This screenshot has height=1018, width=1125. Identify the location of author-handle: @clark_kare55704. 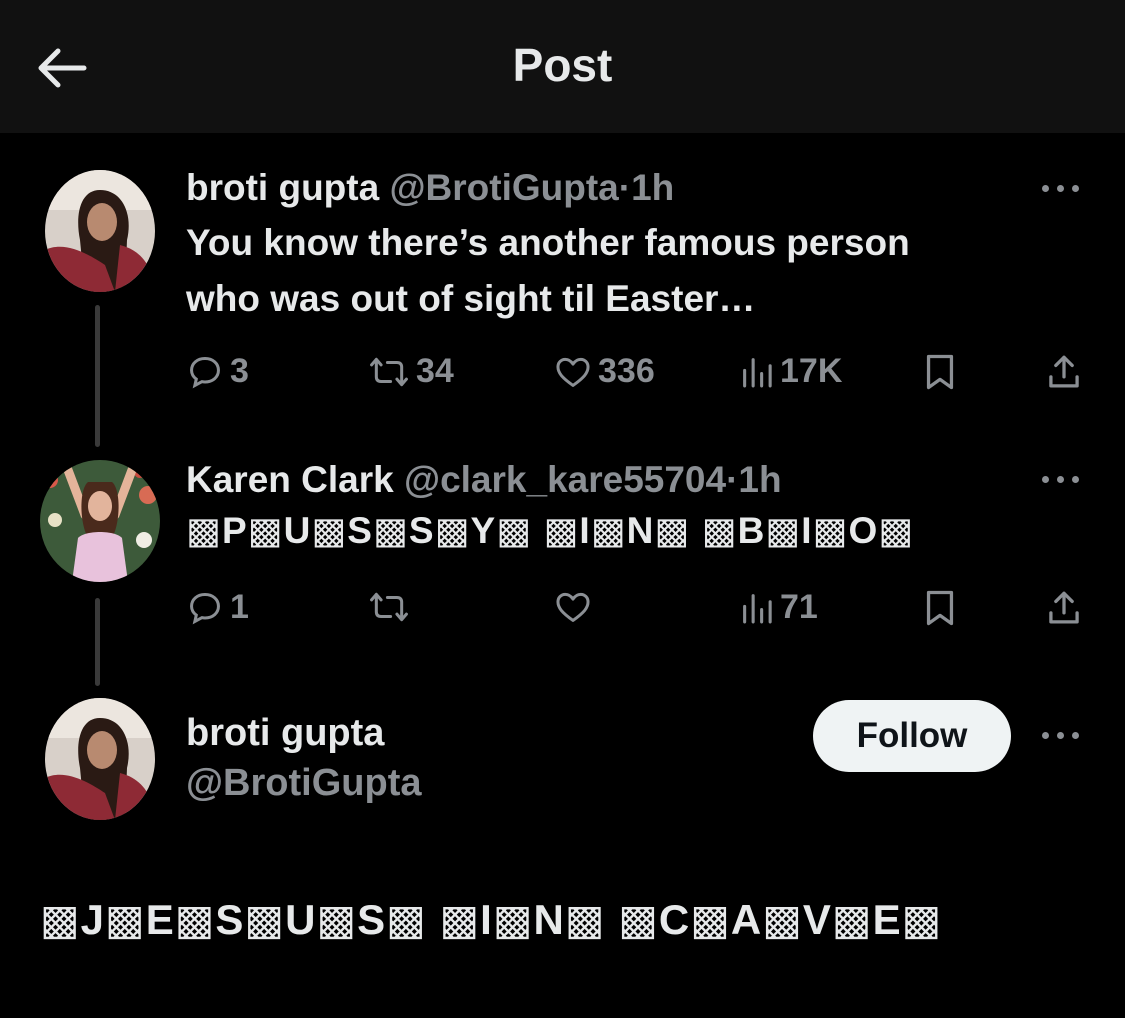
(565, 479).